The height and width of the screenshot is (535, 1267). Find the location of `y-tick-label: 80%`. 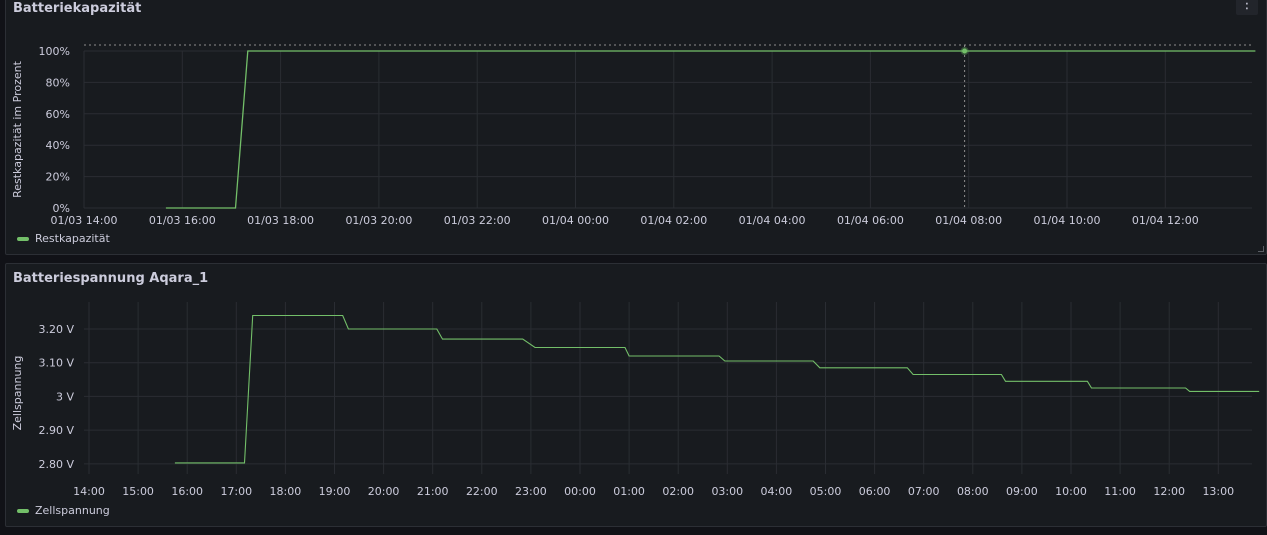

y-tick-label: 80% is located at coordinates (58, 82).